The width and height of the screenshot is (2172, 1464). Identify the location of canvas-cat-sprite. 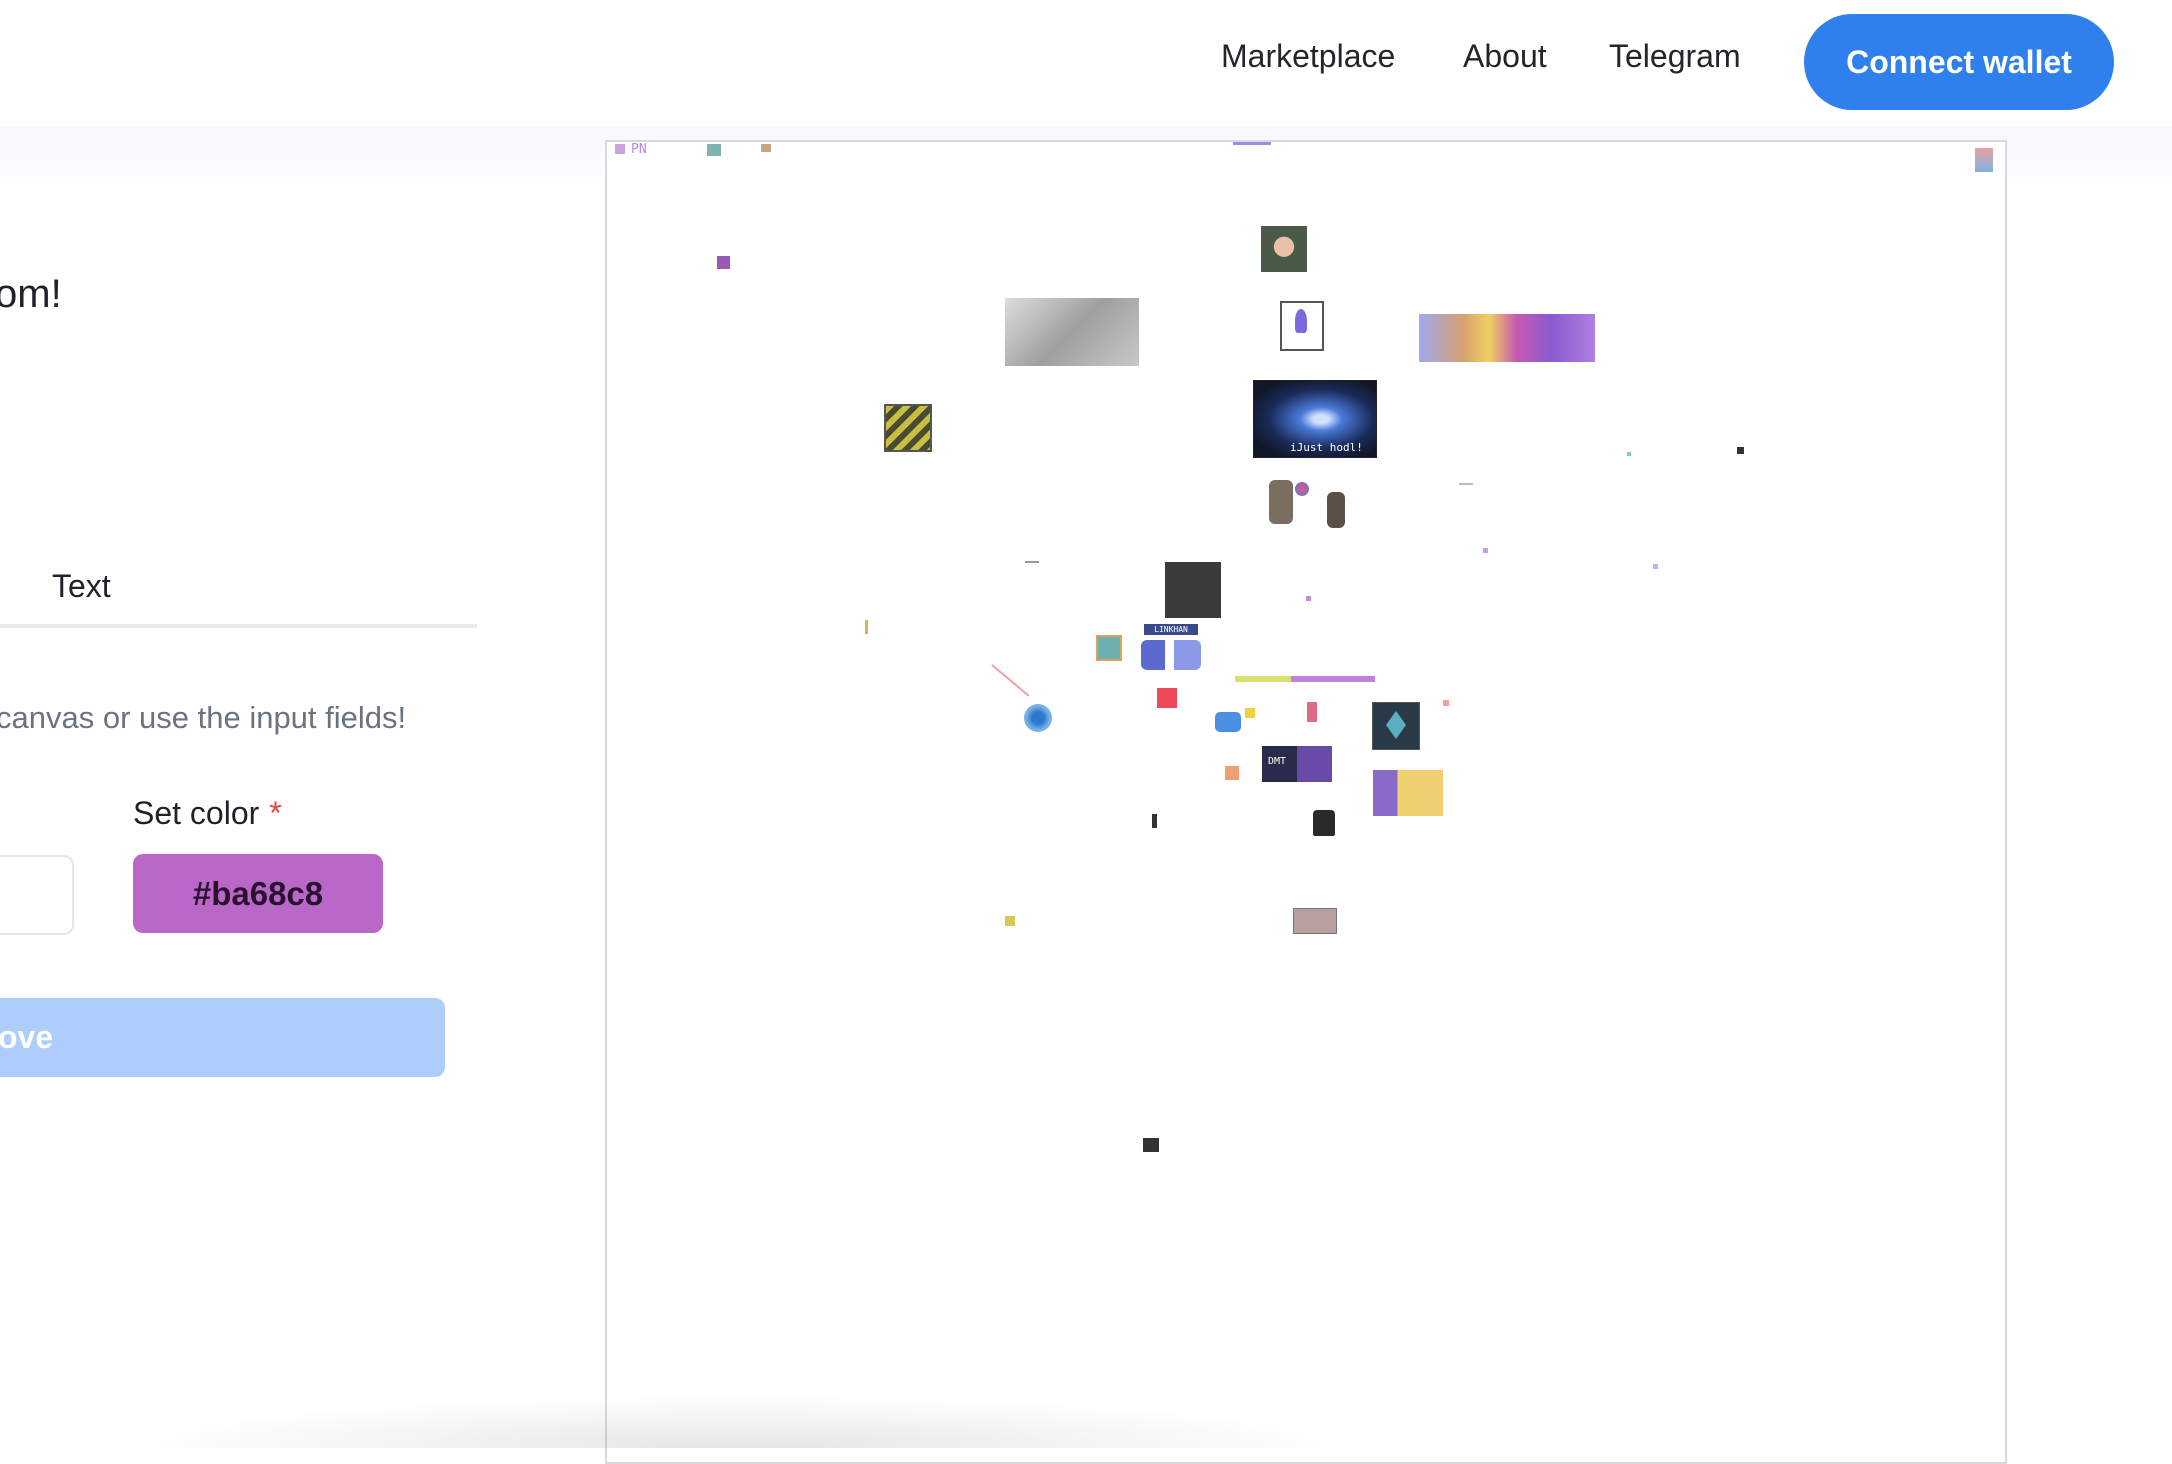
(1324, 823).